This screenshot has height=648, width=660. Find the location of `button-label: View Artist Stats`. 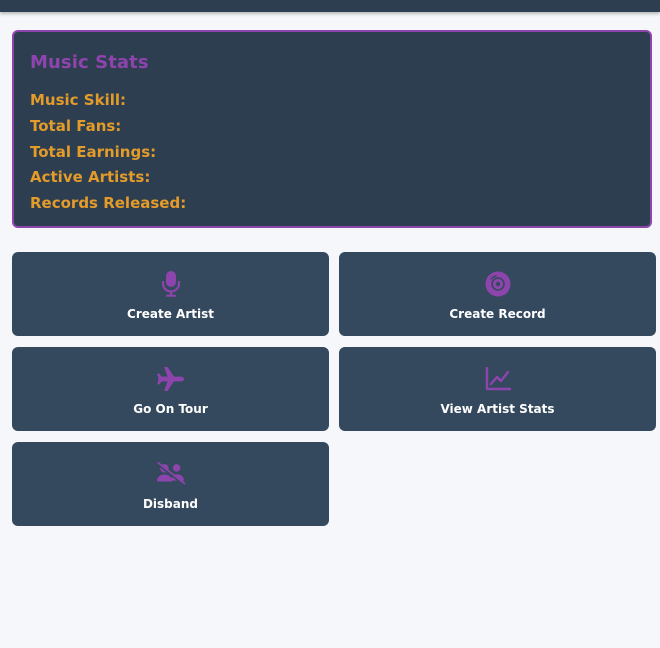

button-label: View Artist Stats is located at coordinates (497, 409).